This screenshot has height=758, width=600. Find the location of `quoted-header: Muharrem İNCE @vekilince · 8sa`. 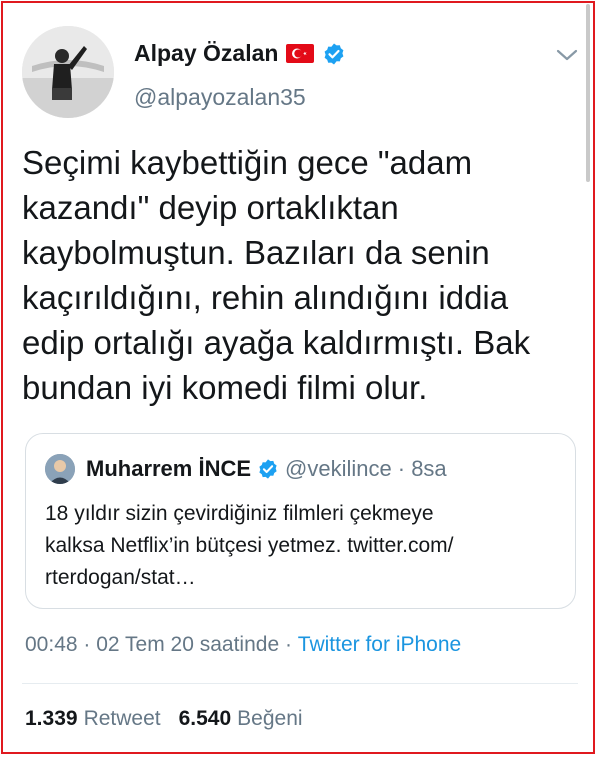

quoted-header: Muharrem İNCE @vekilince · 8sa is located at coordinates (266, 469).